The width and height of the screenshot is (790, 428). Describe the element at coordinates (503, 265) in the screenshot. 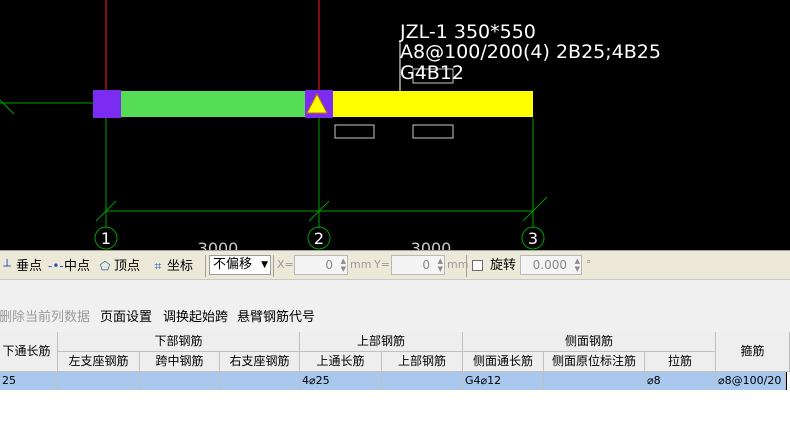

I see `rotate-label: 旋转` at that location.